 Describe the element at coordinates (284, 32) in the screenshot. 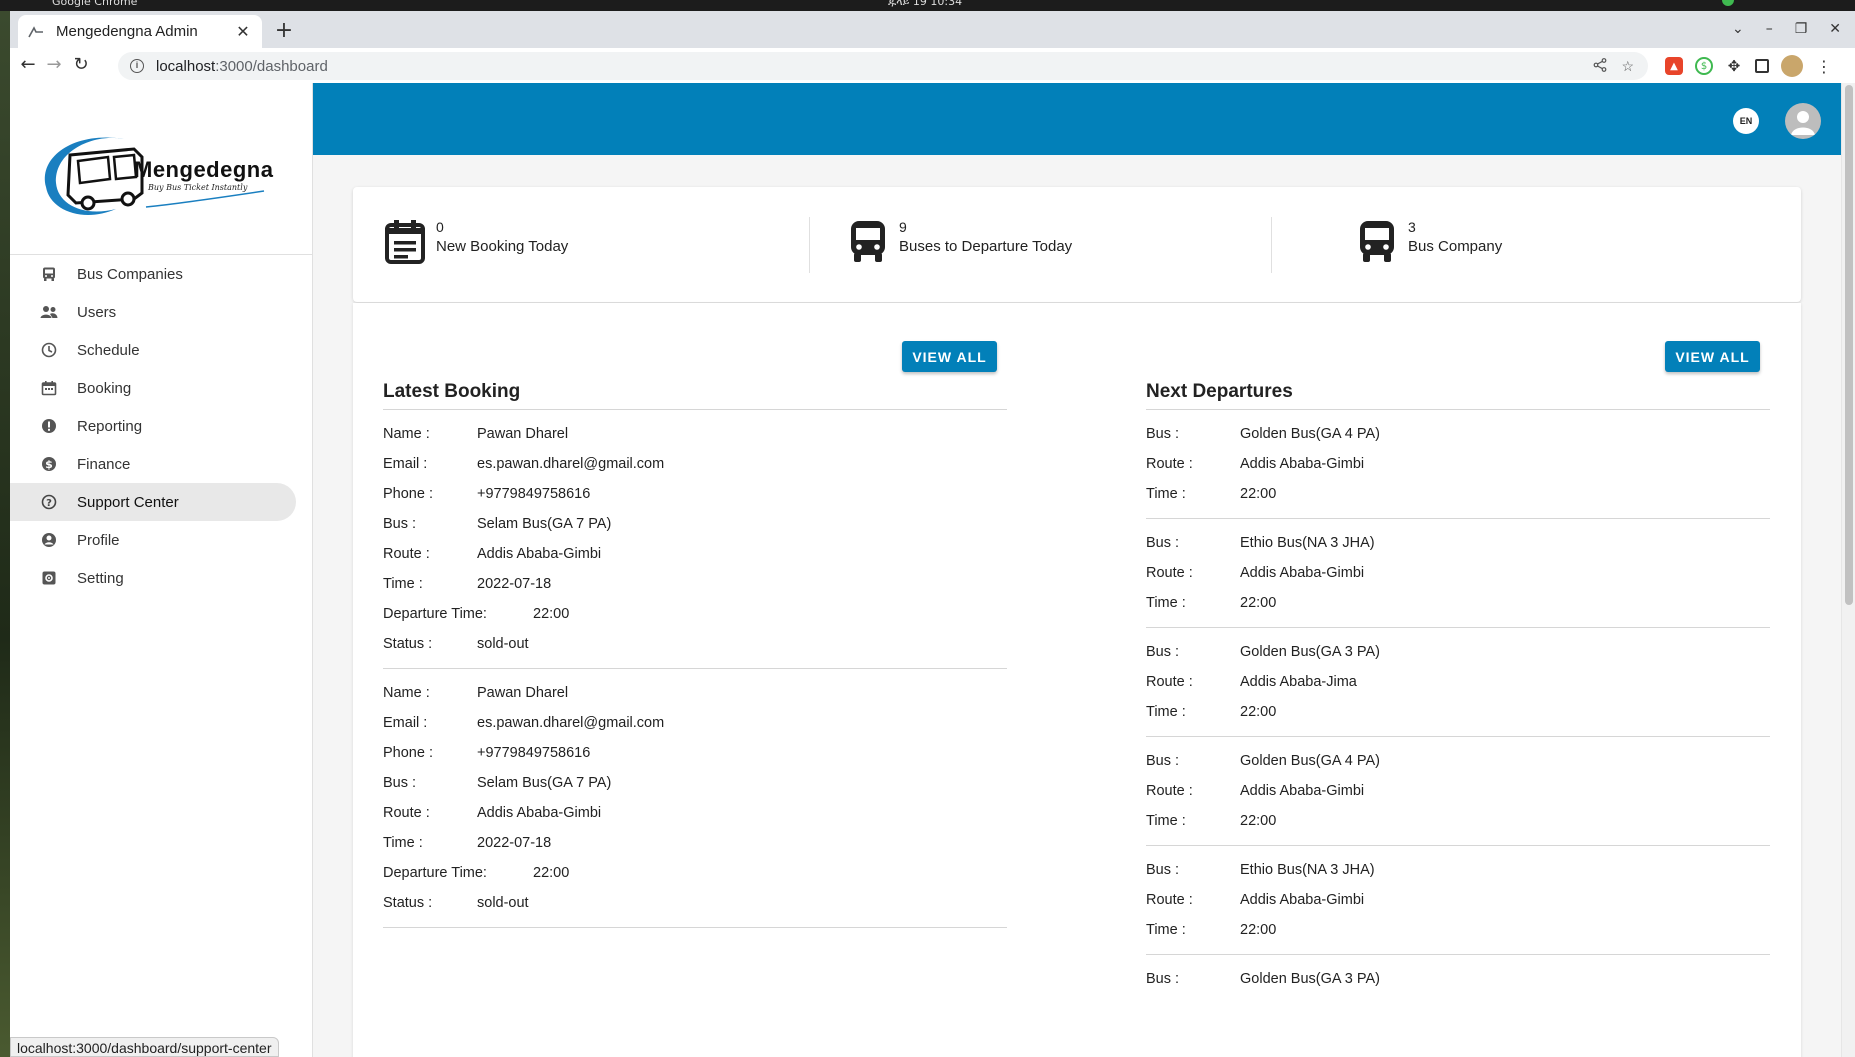

I see `new-tab-button: +` at that location.